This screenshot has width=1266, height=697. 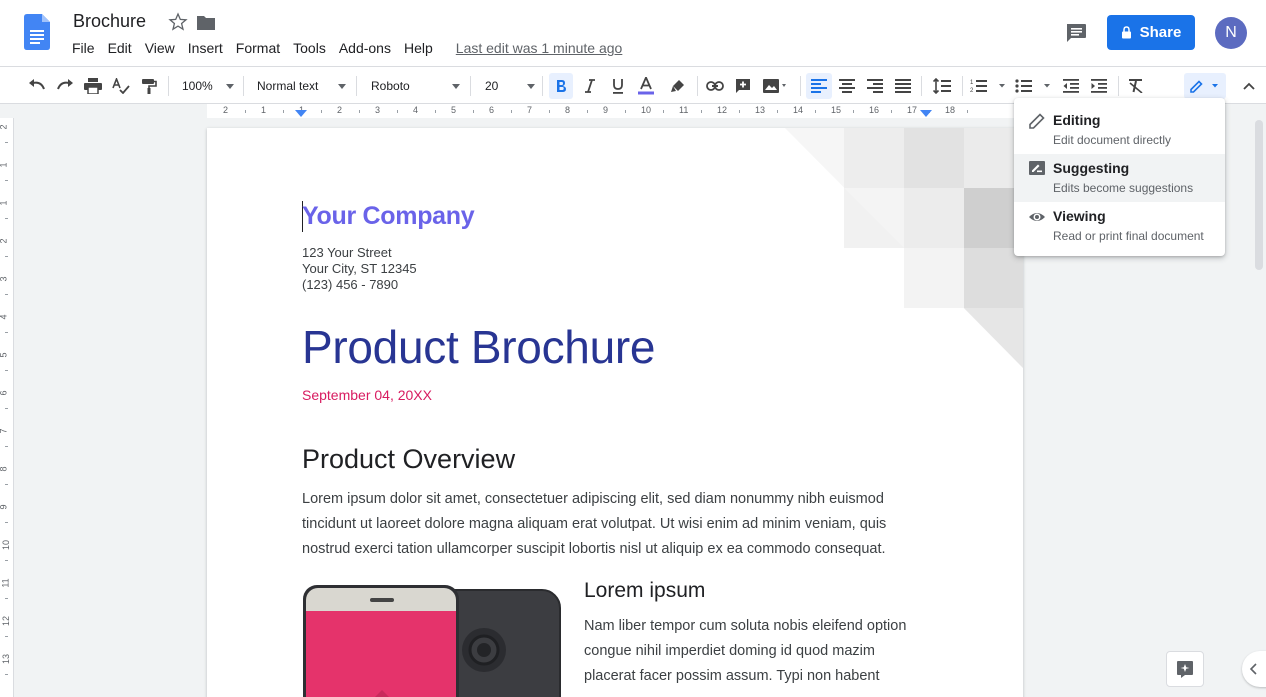 I want to click on underline-button, so click(x=618, y=86).